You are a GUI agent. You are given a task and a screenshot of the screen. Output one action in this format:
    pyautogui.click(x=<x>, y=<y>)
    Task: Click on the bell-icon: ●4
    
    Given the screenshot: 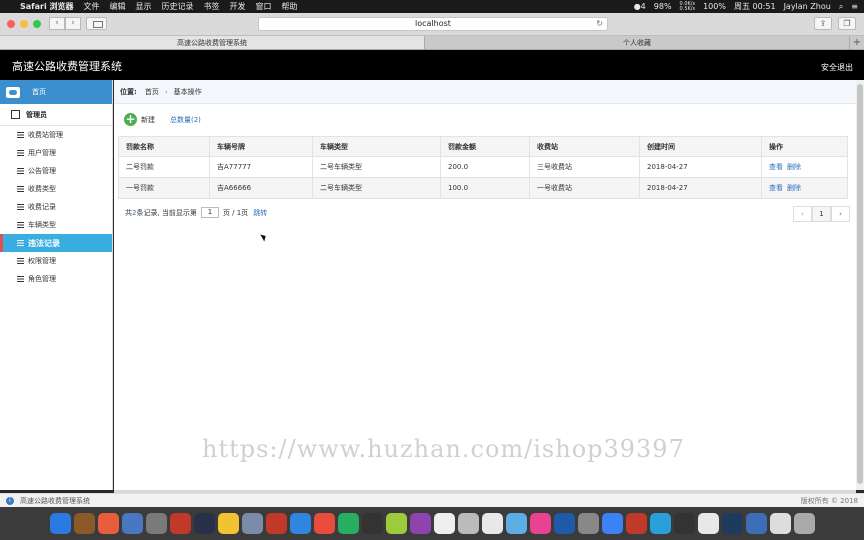 What is the action you would take?
    pyautogui.click(x=640, y=6)
    